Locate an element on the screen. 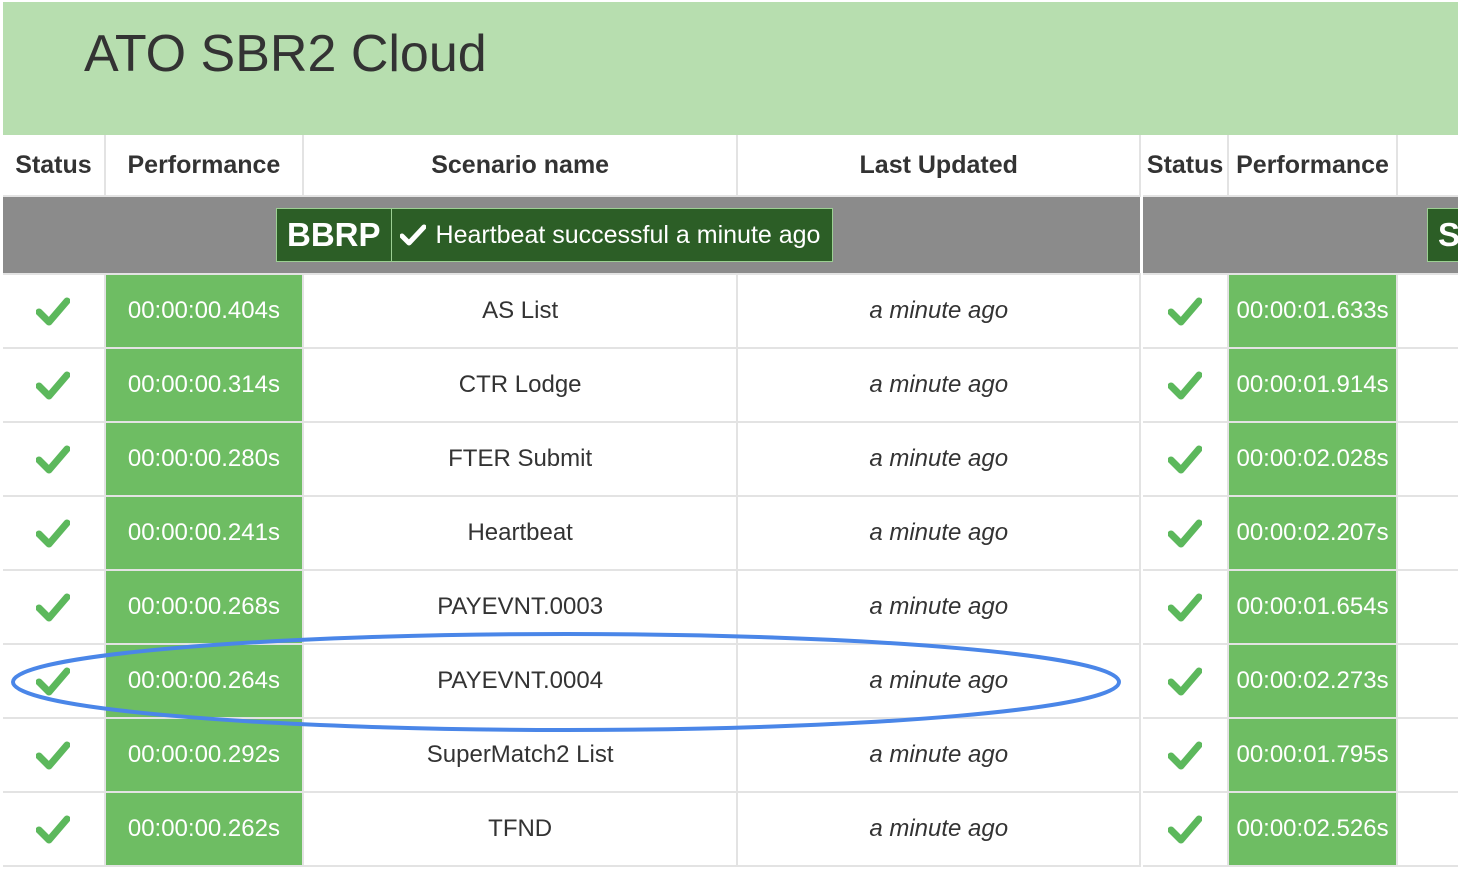  group-badge: BBRP Heartbeat successful a minute ago is located at coordinates (555, 235).